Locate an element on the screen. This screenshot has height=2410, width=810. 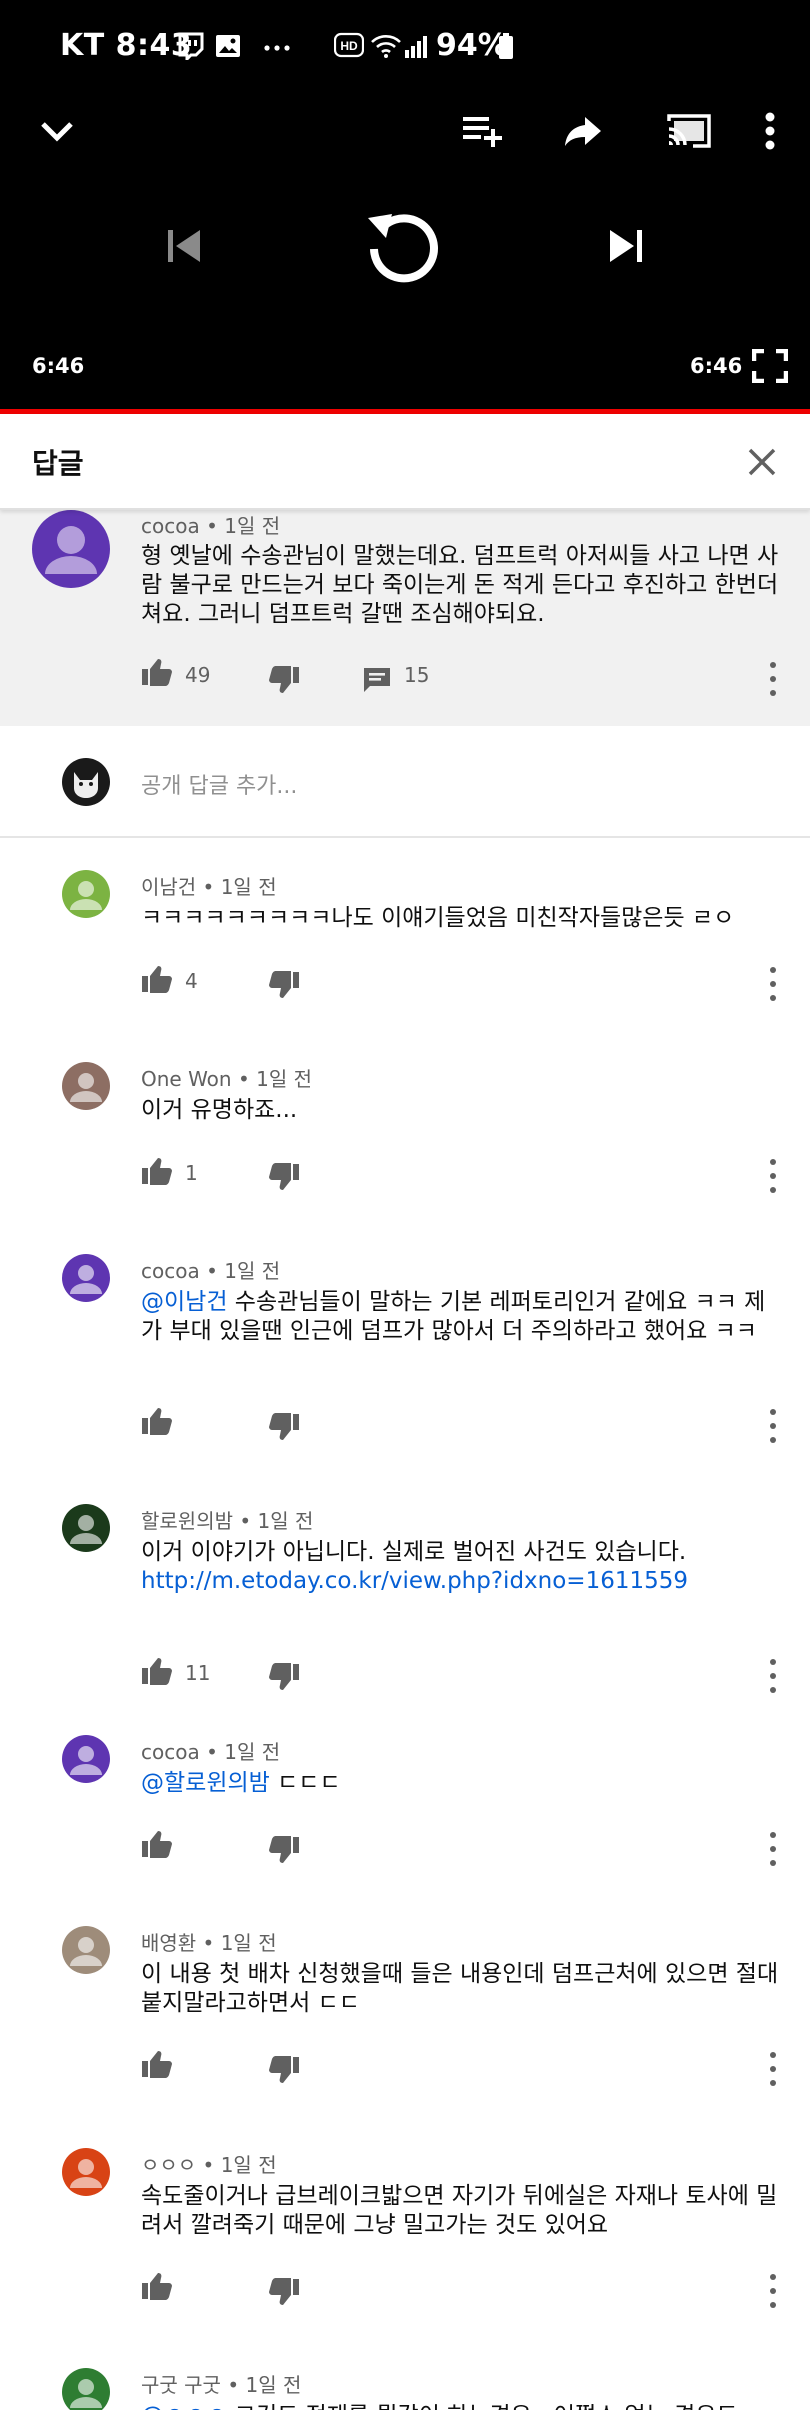
skip-next-icon is located at coordinates (626, 246).